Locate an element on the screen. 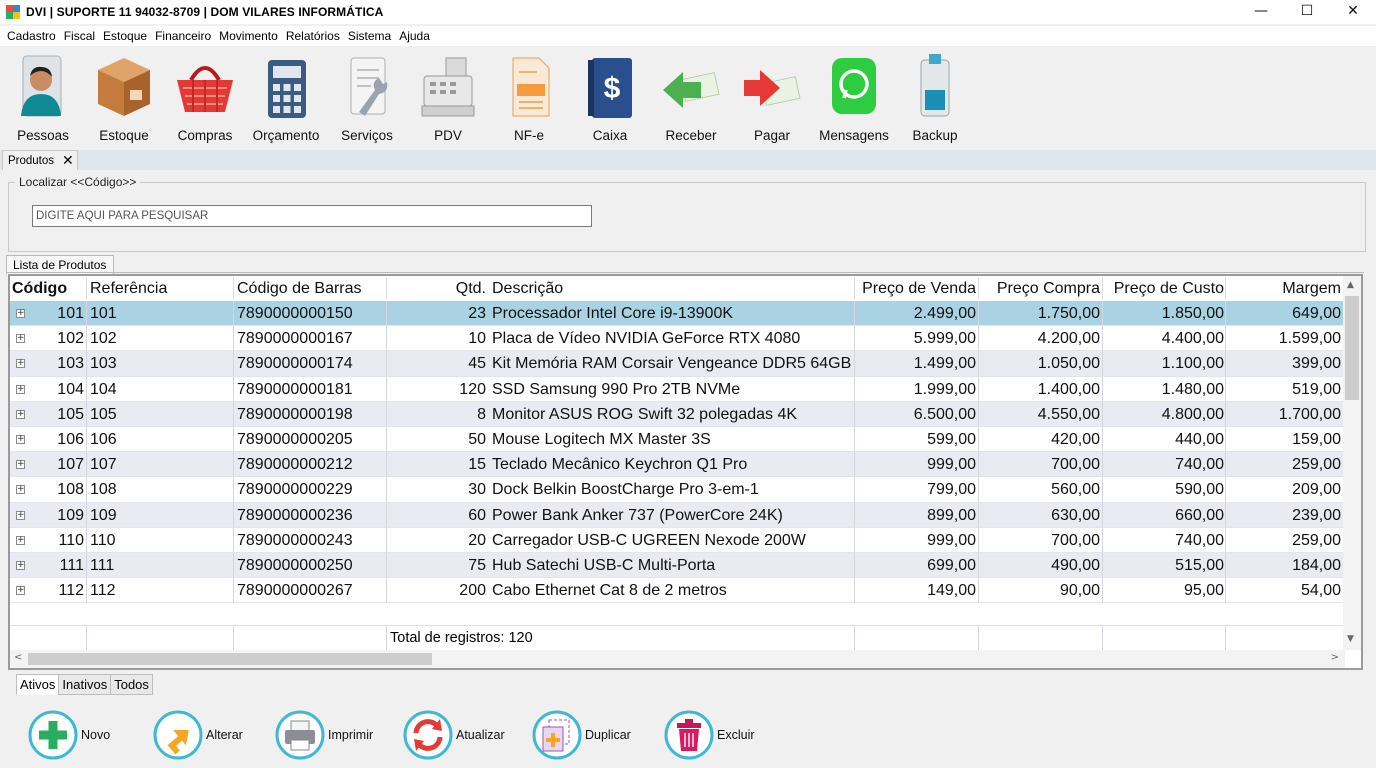 The image size is (1376, 768). toolbar-backup-button: Backup is located at coordinates (935, 98).